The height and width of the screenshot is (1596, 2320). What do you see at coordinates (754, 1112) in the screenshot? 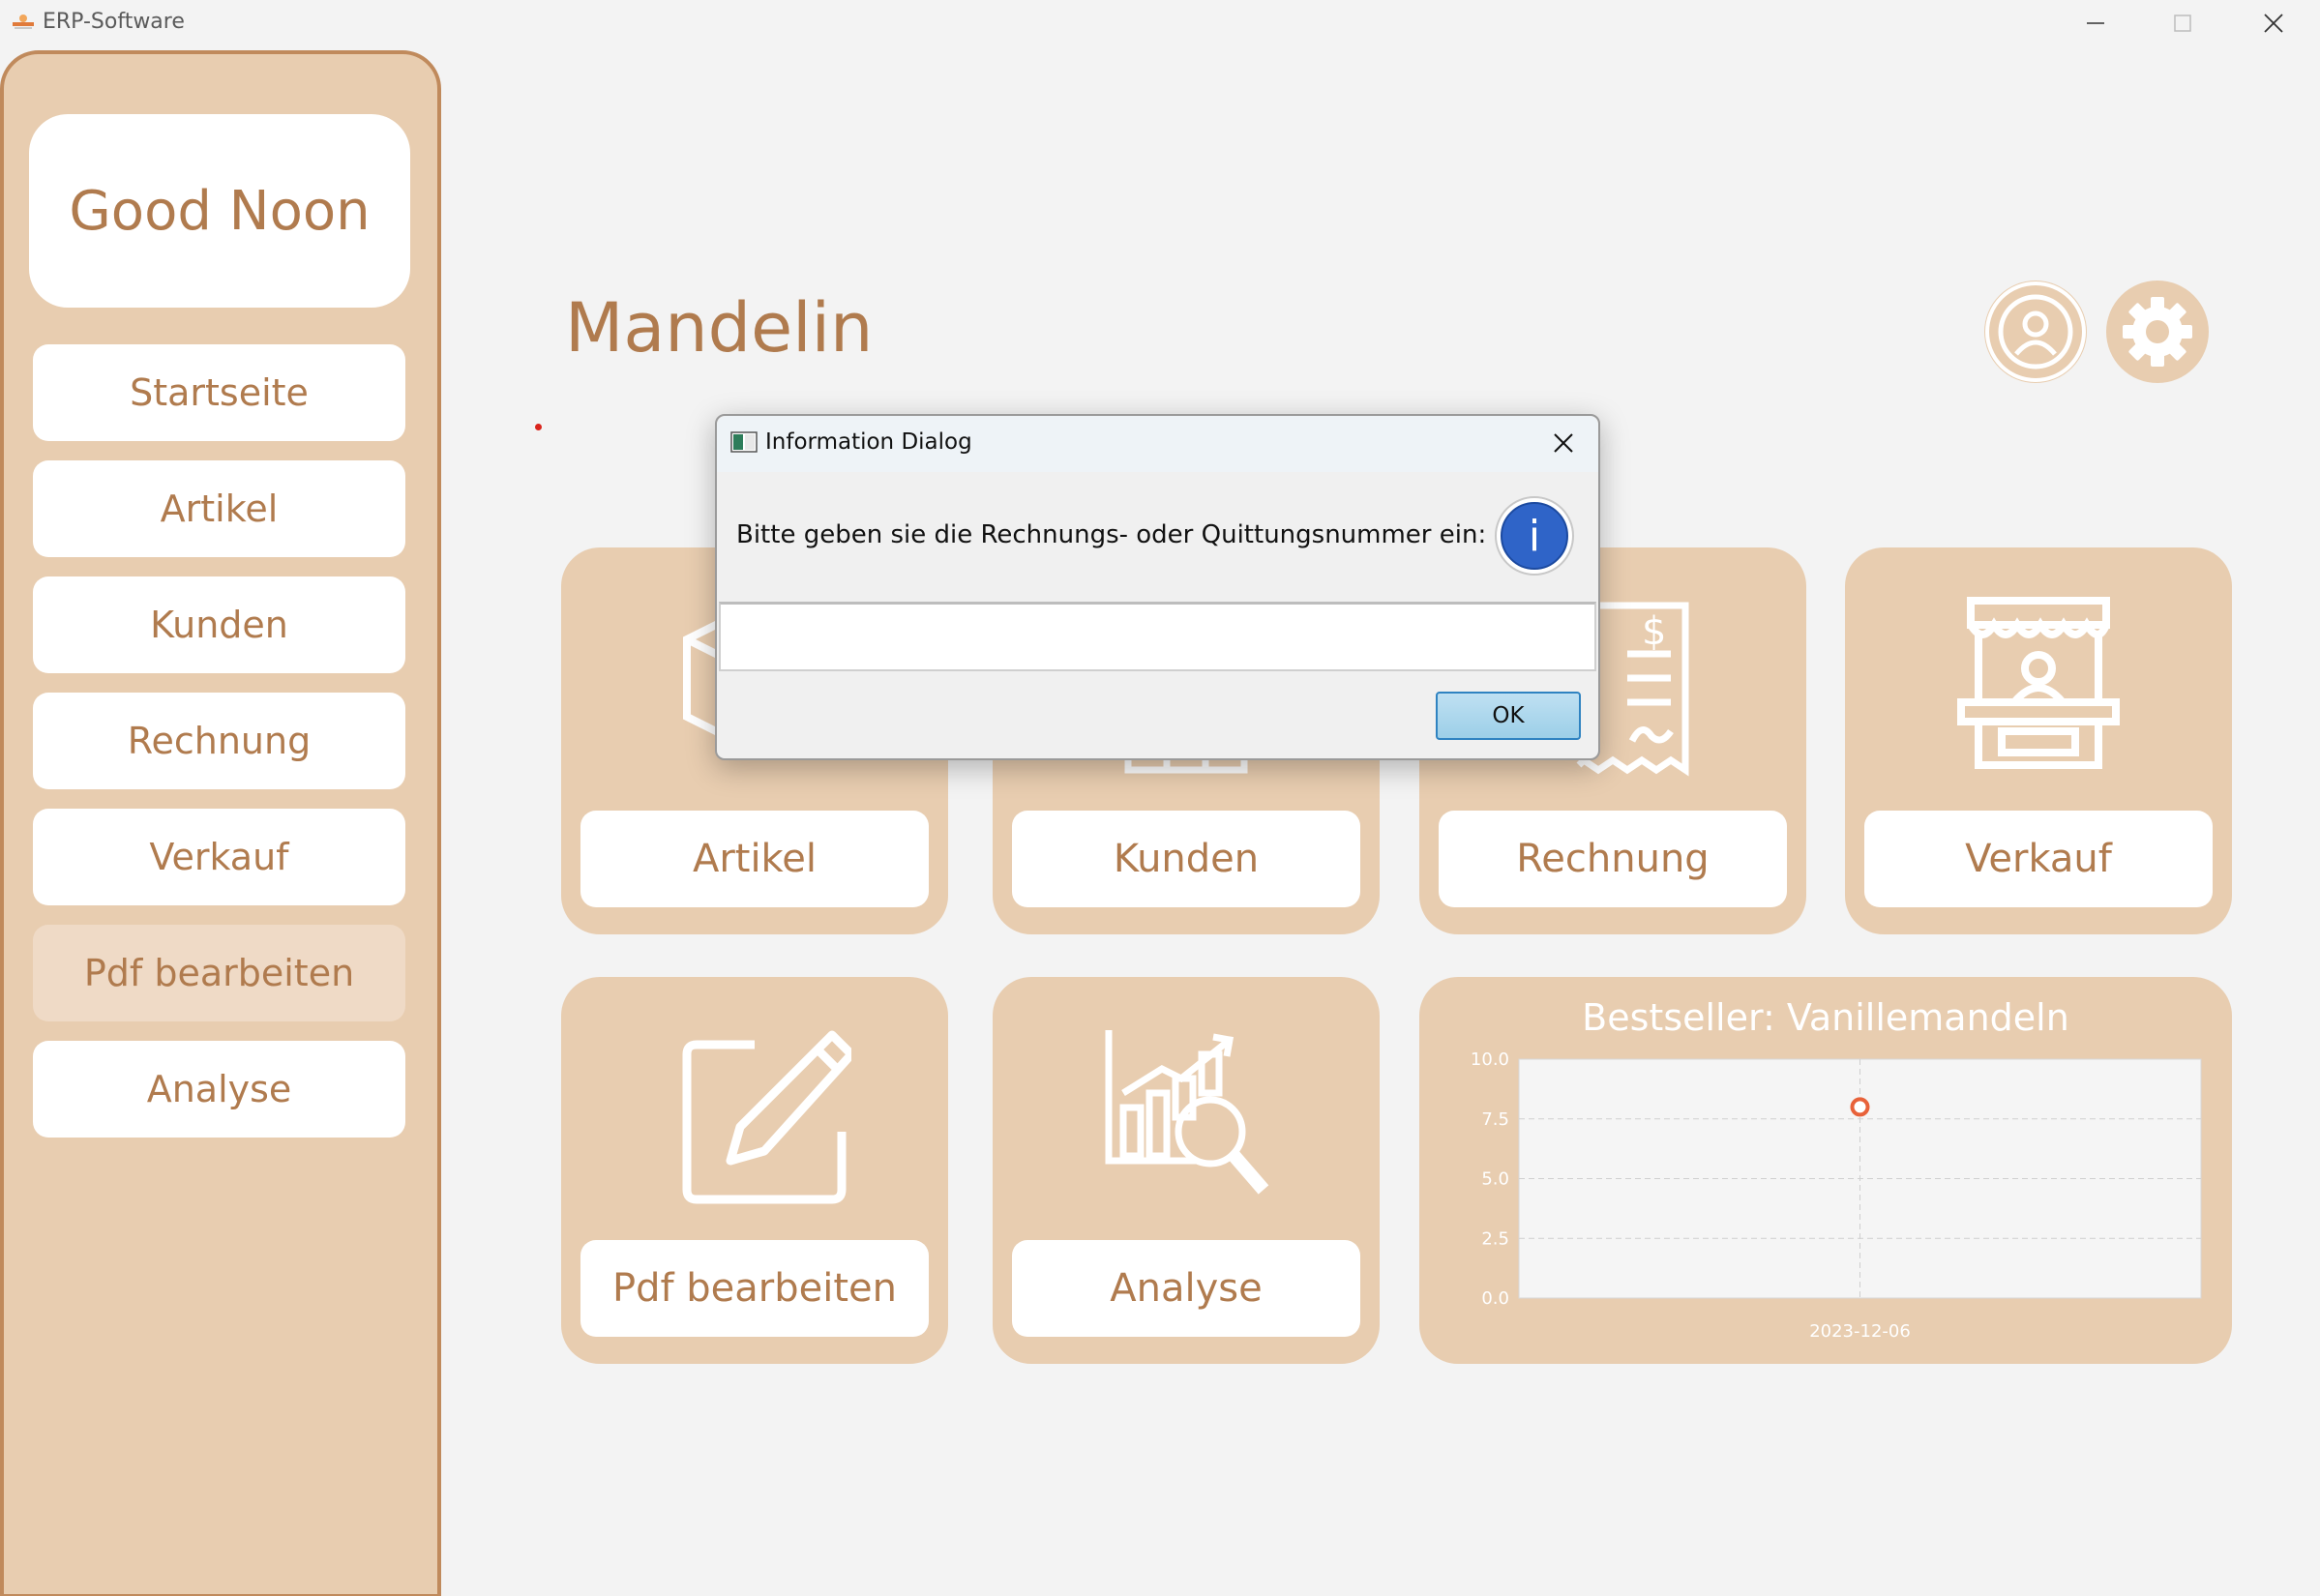
I see `edit-icon` at bounding box center [754, 1112].